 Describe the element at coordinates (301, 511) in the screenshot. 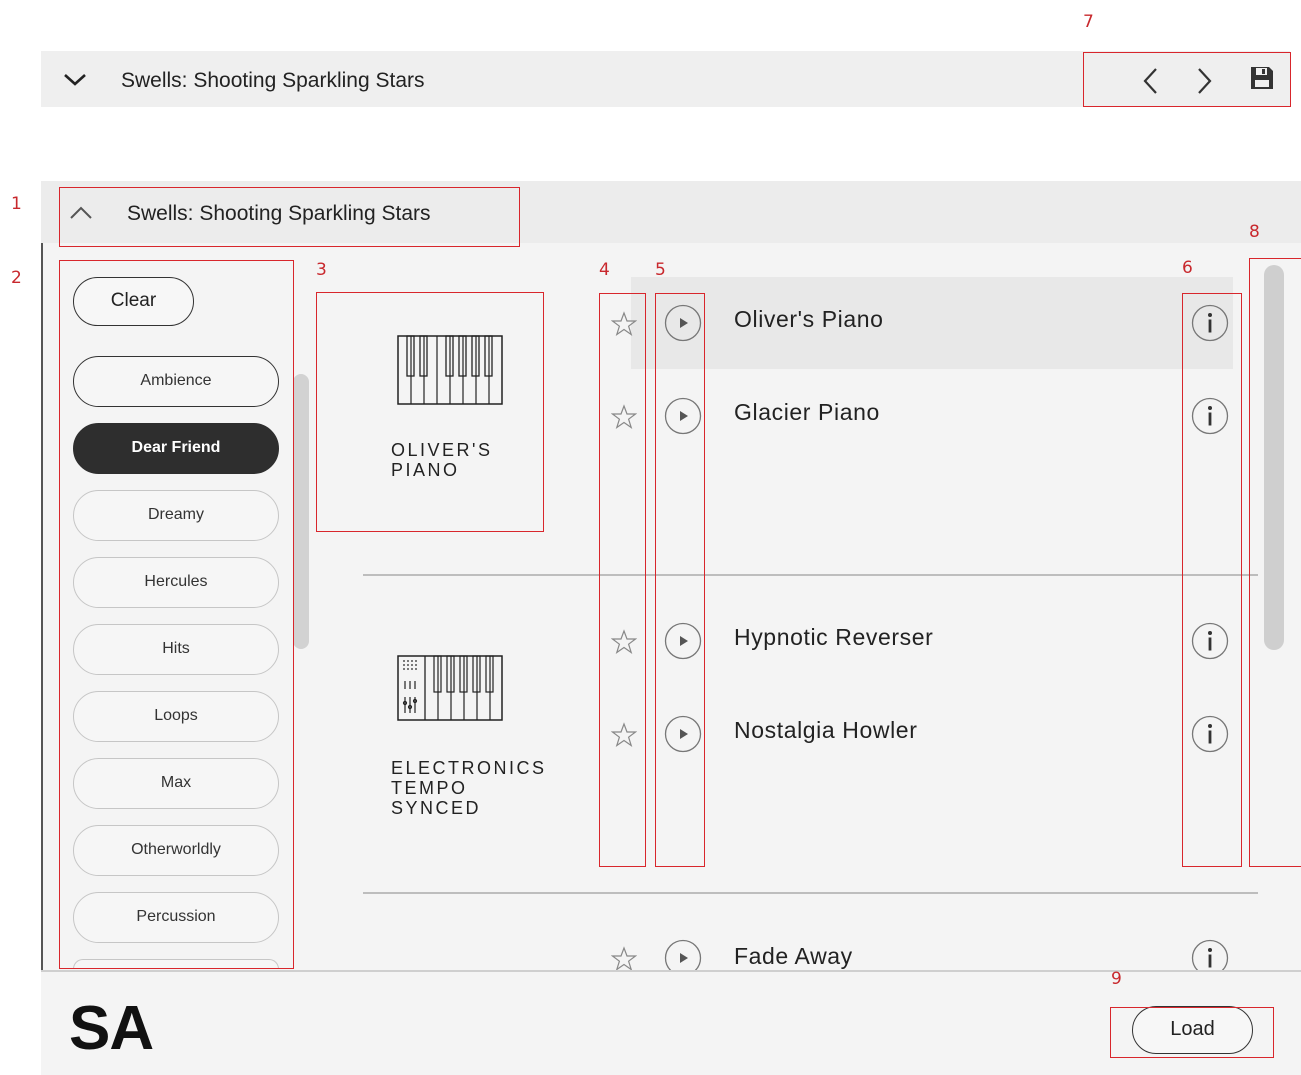

I see `tag-list-scrollbar` at that location.